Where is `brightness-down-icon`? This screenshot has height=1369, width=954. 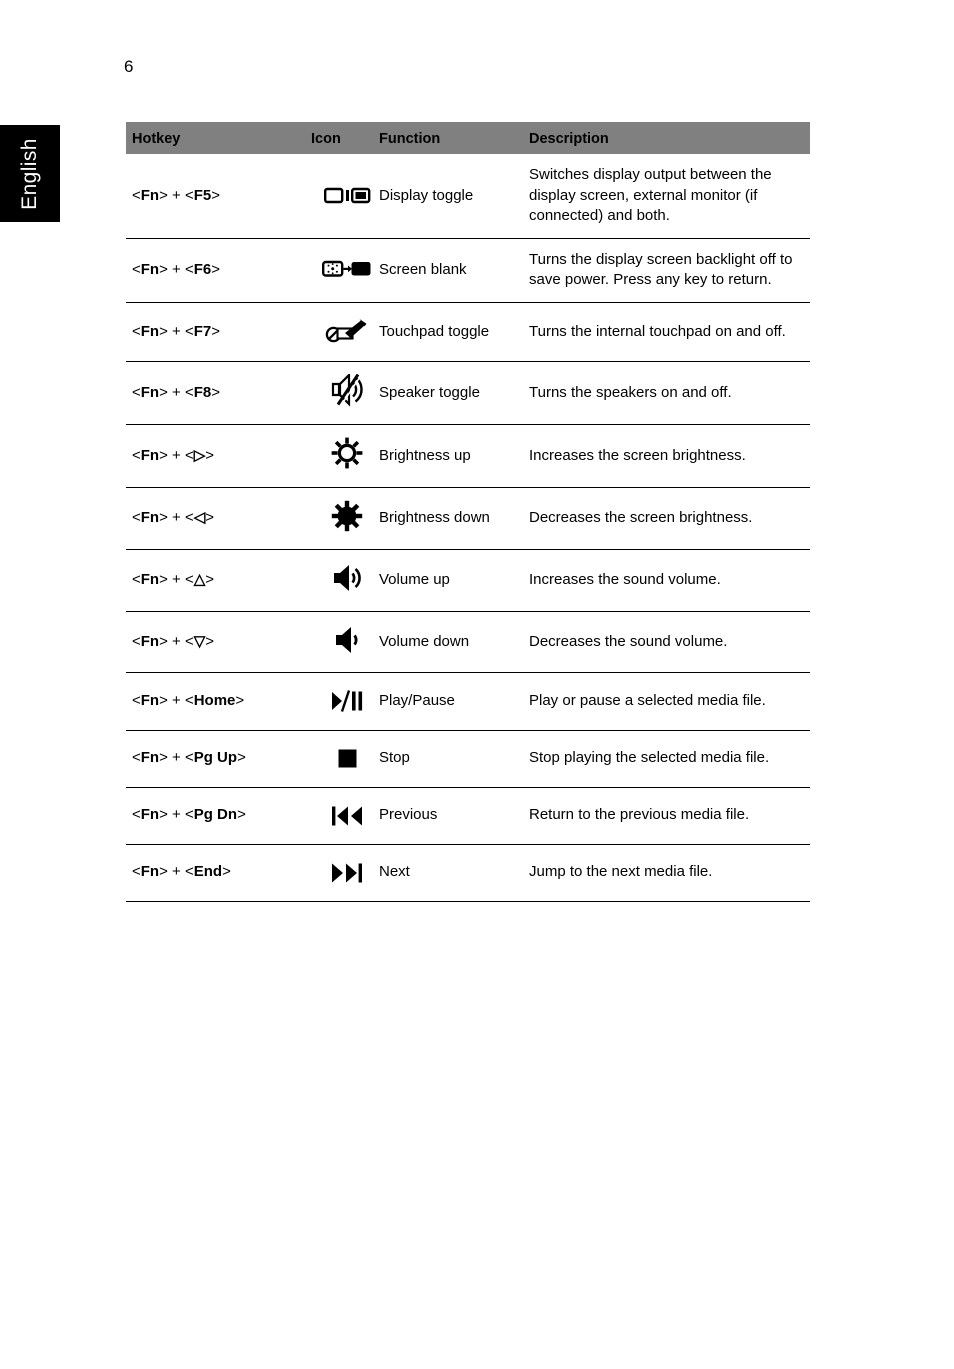 brightness-down-icon is located at coordinates (347, 516).